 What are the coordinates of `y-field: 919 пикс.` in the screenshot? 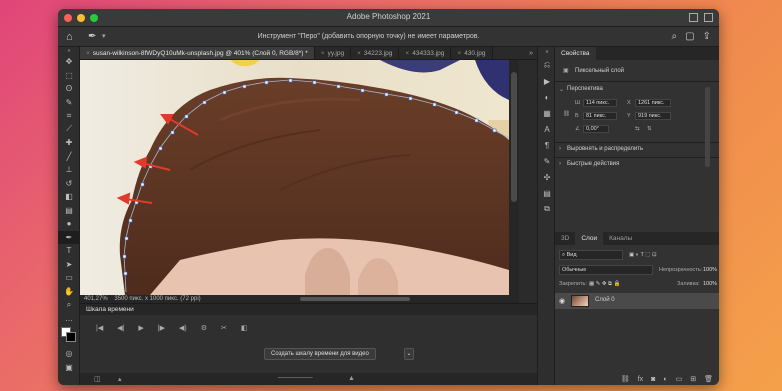 It's located at (653, 116).